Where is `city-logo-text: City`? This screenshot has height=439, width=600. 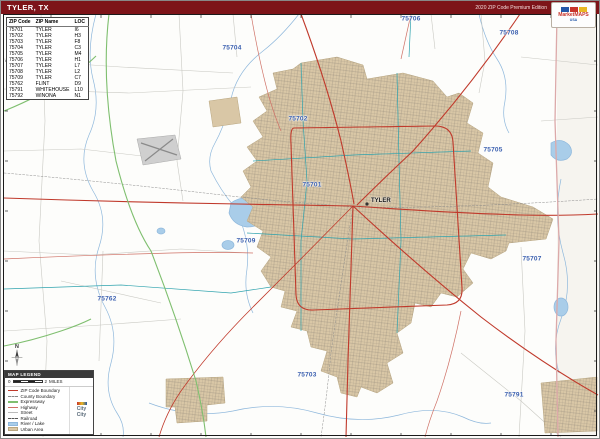
city-logo-text: City is located at coordinates (81, 415).